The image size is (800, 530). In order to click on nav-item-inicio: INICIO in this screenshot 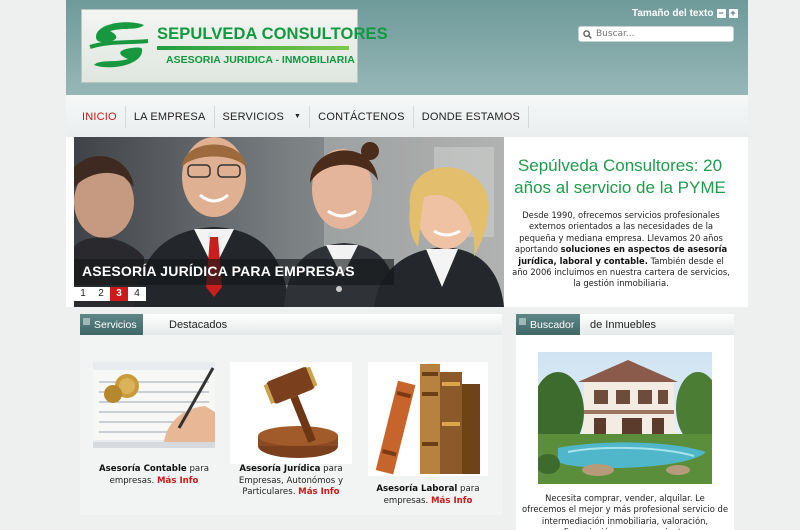, I will do `click(100, 117)`.